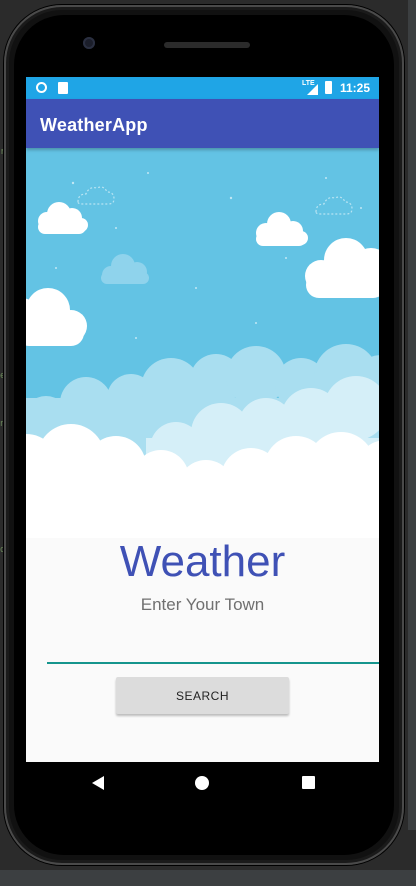  I want to click on enter-town-label: Enter Your Town, so click(202, 604).